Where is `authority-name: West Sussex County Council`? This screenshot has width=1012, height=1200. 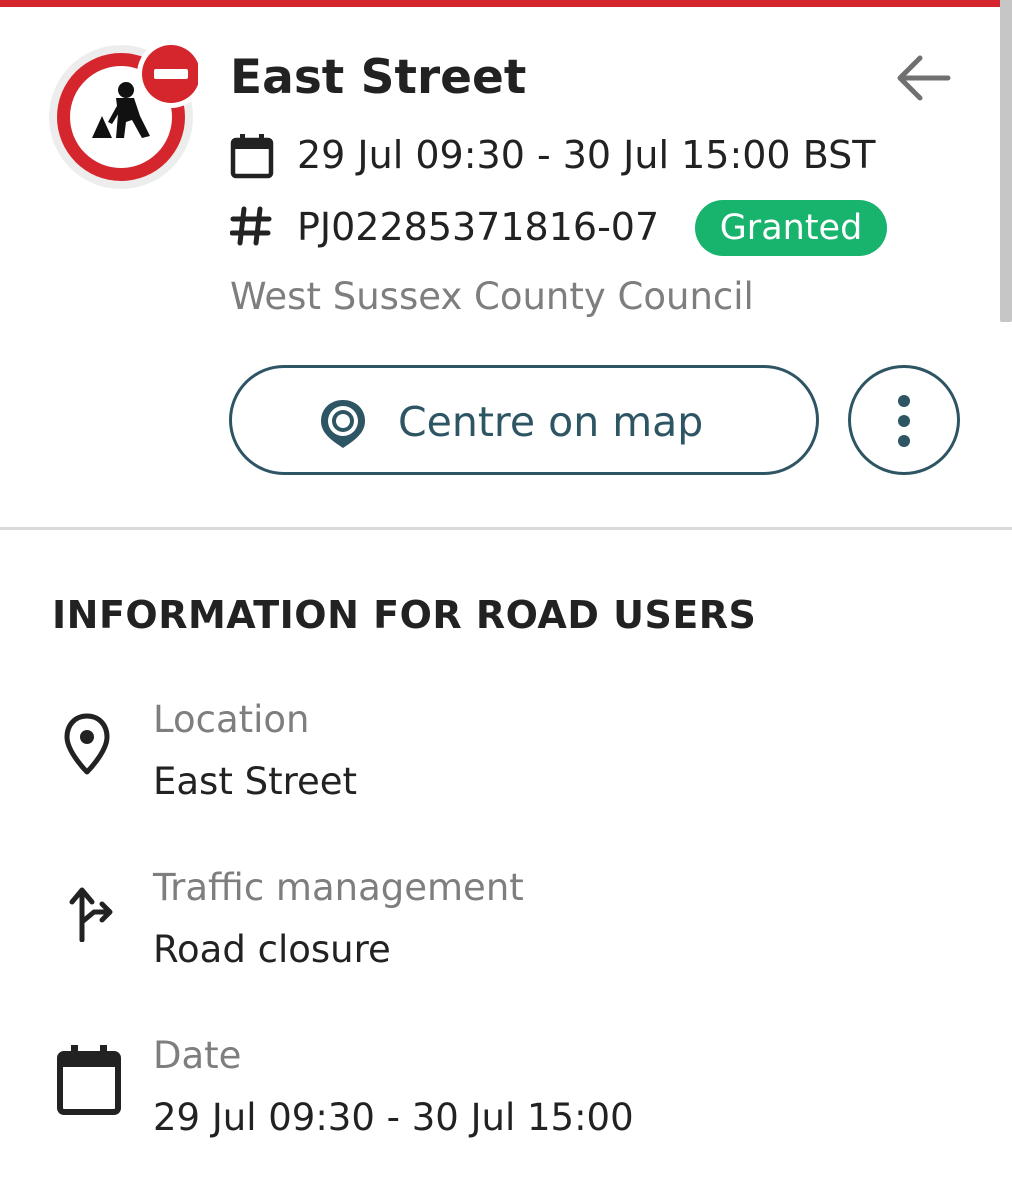 authority-name: West Sussex County Council is located at coordinates (492, 296).